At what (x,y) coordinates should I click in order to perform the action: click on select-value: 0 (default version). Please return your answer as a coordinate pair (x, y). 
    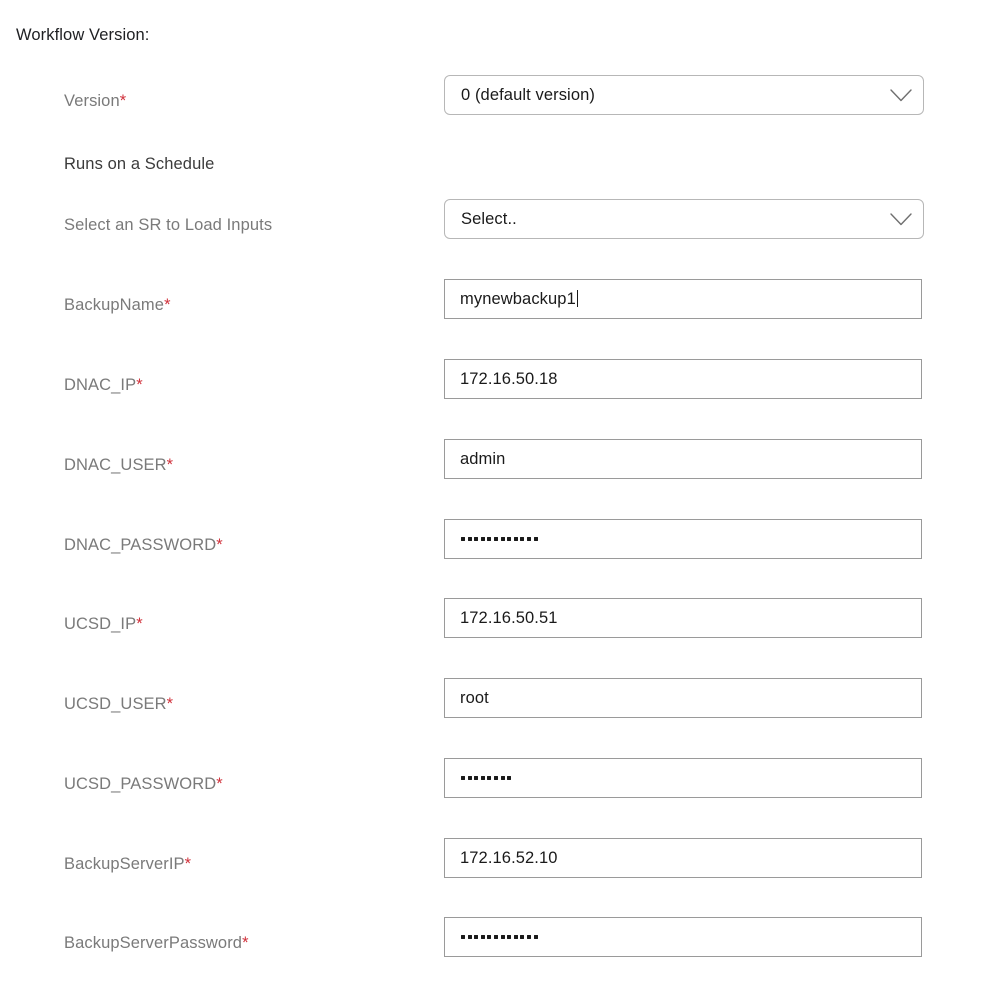
    Looking at the image, I should click on (528, 94).